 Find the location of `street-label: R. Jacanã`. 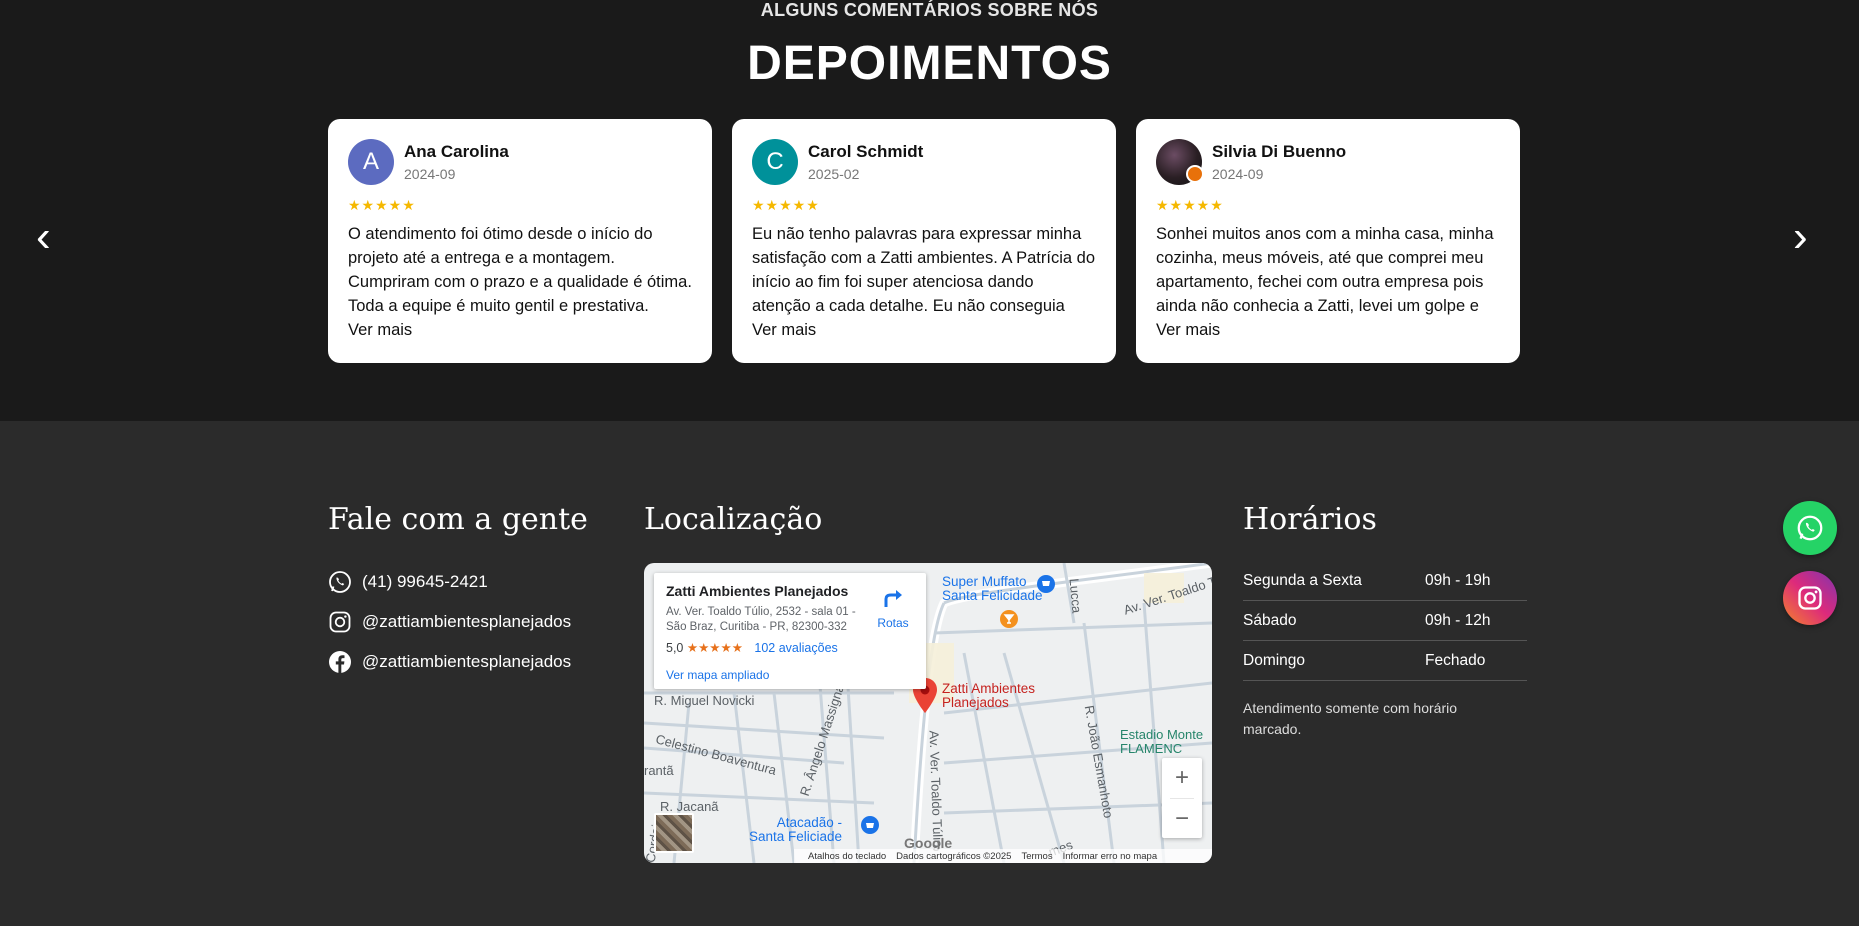

street-label: R. Jacanã is located at coordinates (689, 806).